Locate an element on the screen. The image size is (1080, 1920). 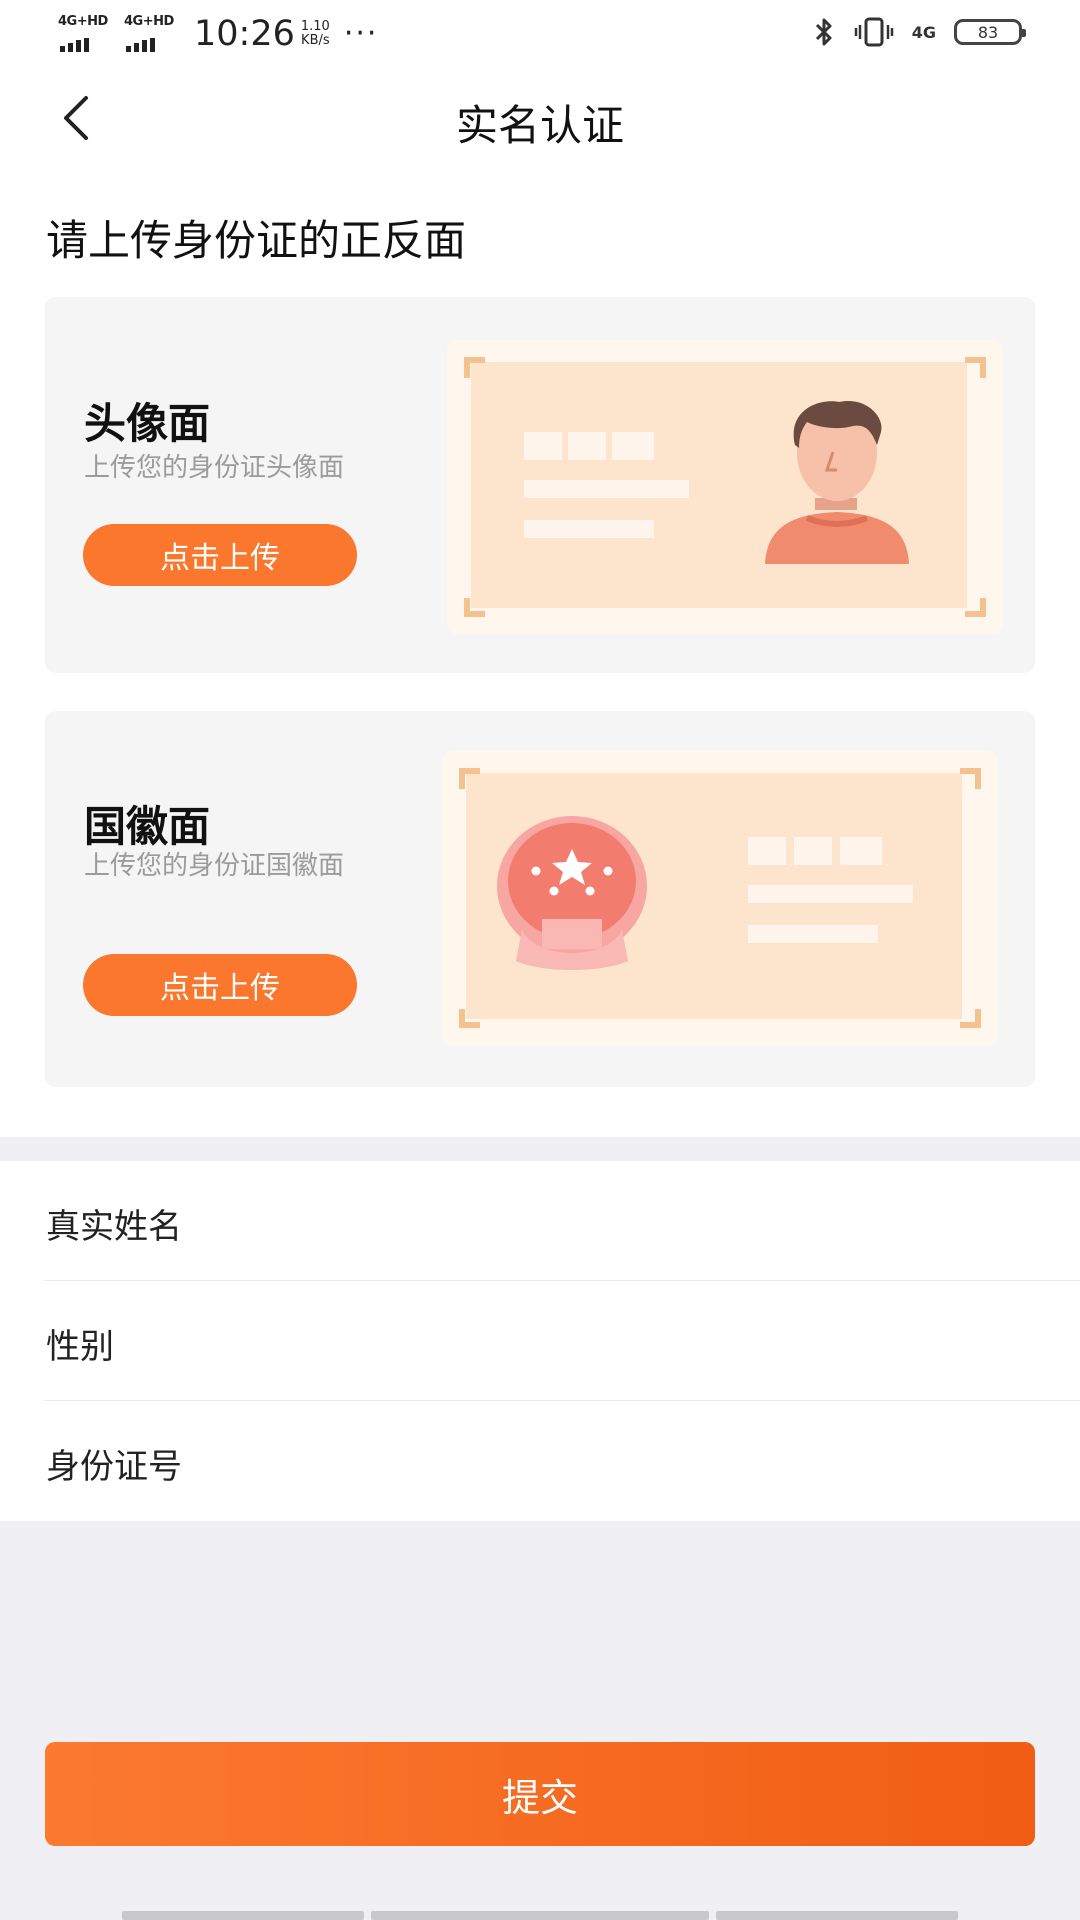
gender-row: 性别 is located at coordinates (540, 1341).